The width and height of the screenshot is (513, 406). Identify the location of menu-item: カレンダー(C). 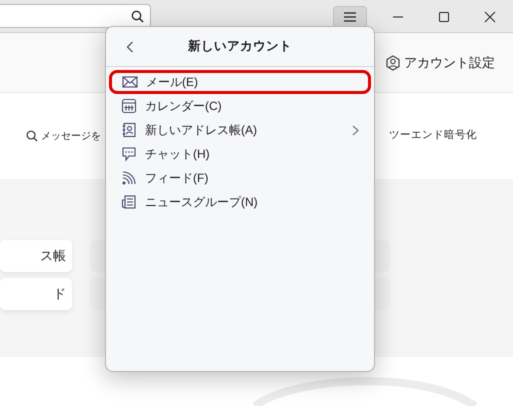
(240, 106).